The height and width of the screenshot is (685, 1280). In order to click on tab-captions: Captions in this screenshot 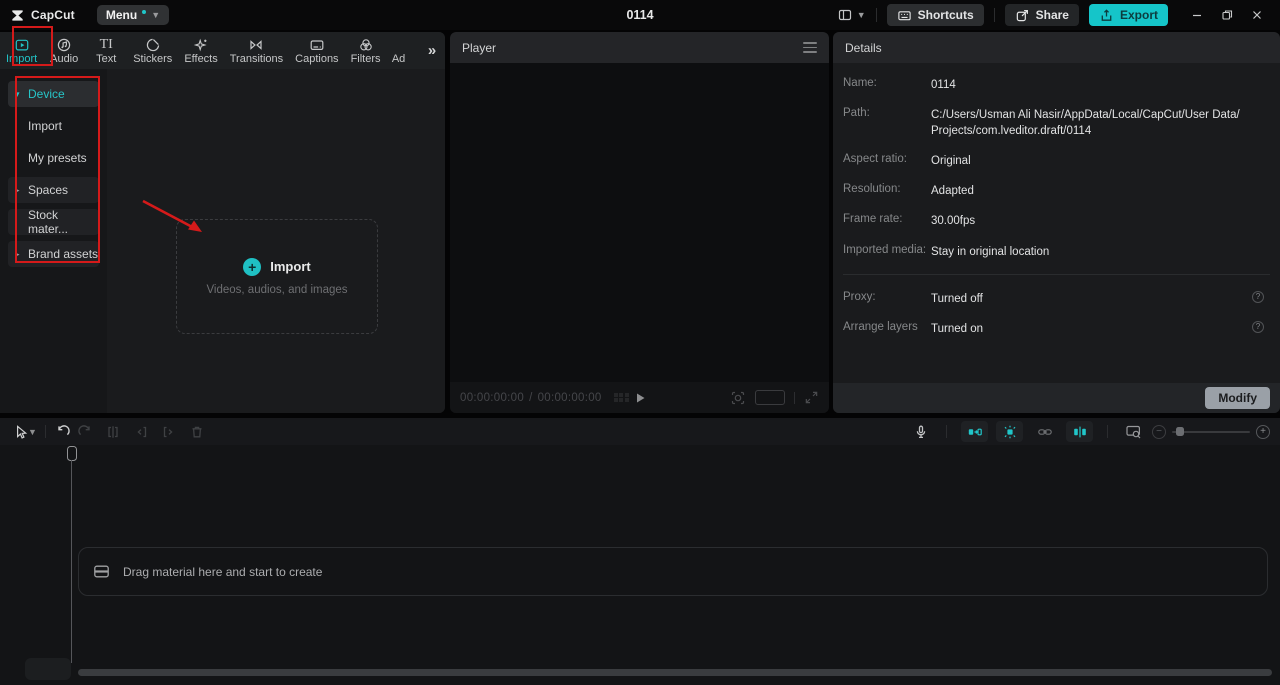, I will do `click(316, 50)`.